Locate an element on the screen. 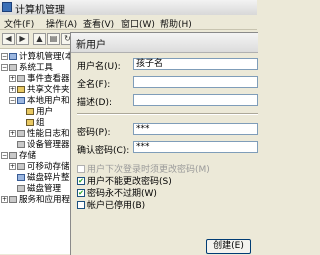 The width and height of the screenshot is (320, 255). description-field is located at coordinates (195, 100).